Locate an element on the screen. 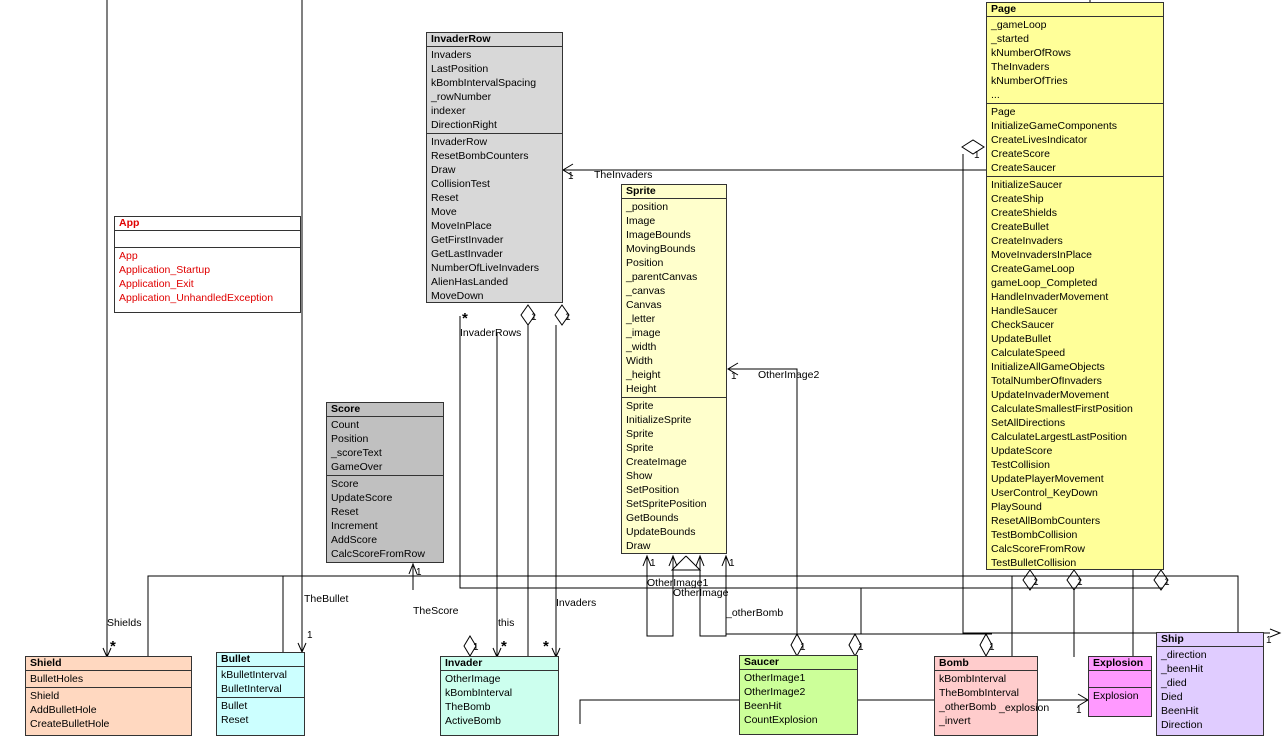 This screenshot has width=1284, height=736. member-item: ImageBounds is located at coordinates (658, 235).